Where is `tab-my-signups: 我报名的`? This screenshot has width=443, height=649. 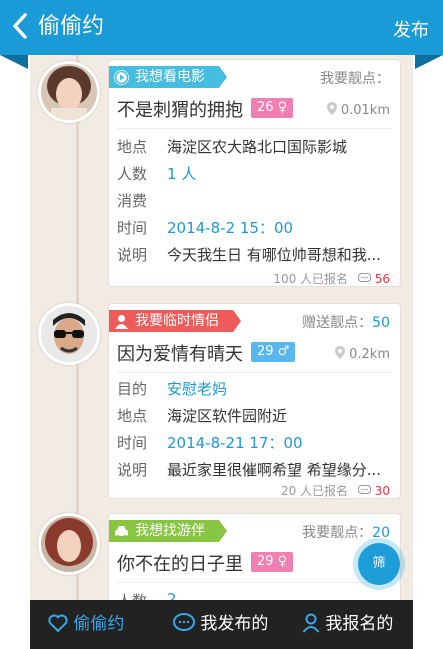
tab-my-signups: 我报名的 is located at coordinates (347, 624).